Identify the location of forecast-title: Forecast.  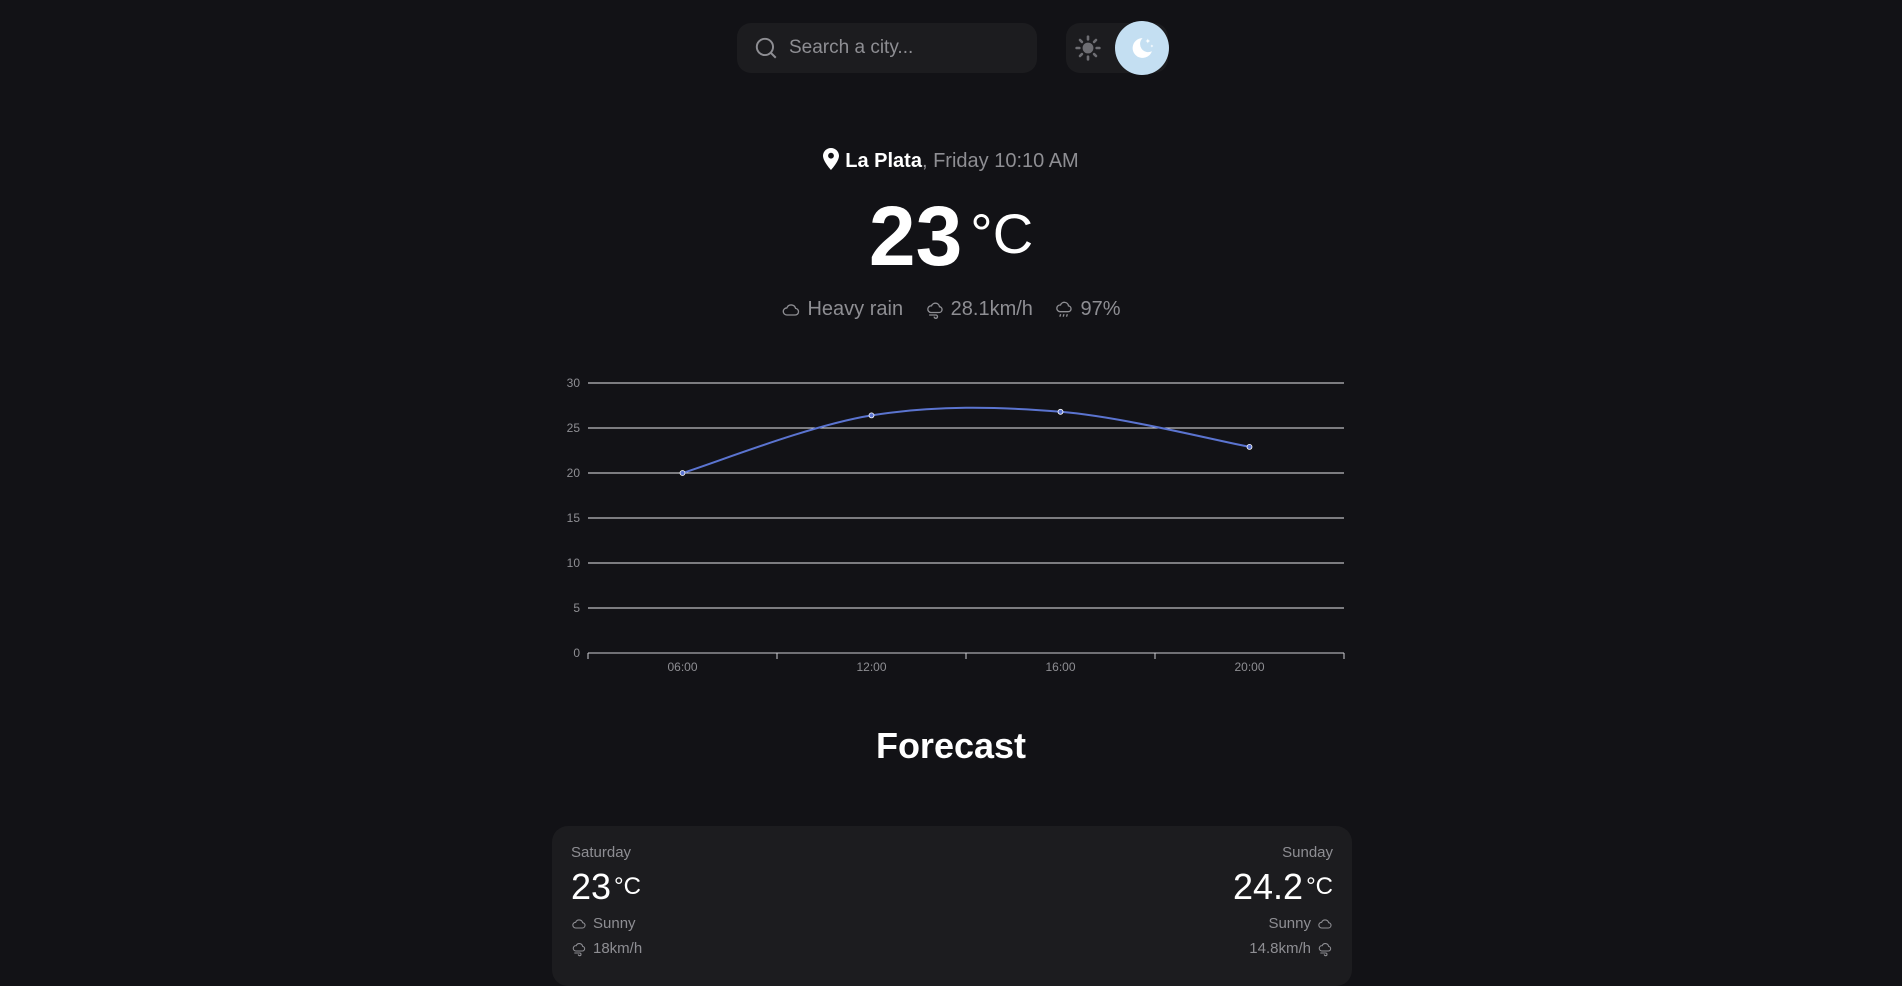
(951, 745).